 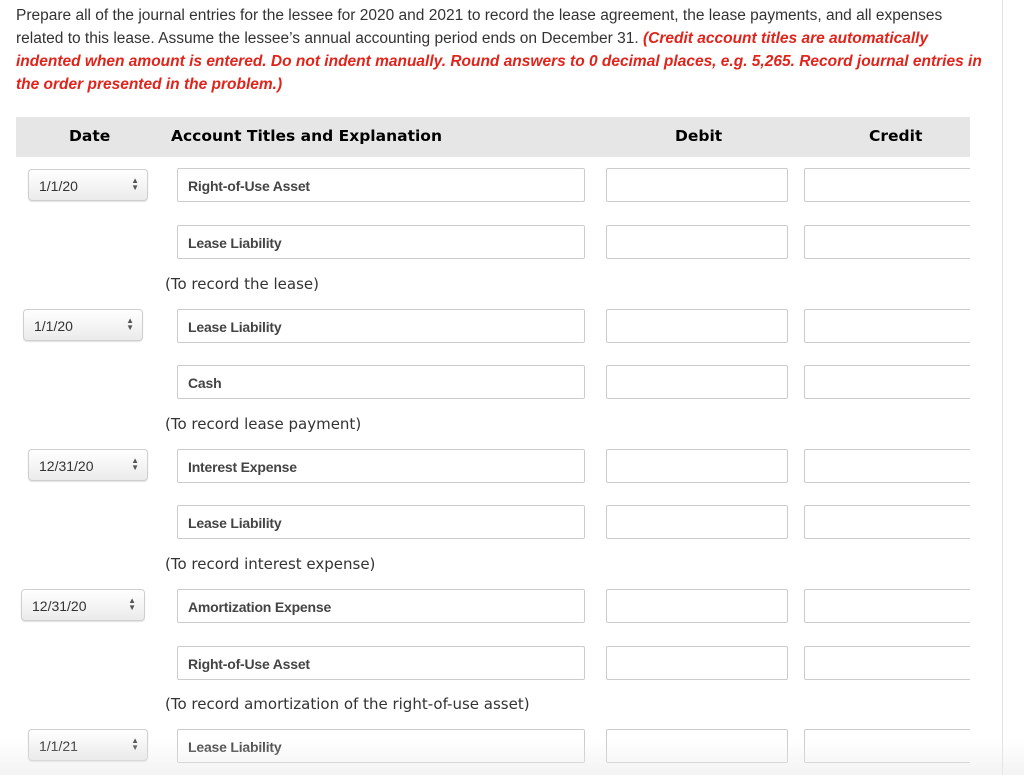 What do you see at coordinates (306, 136) in the screenshot?
I see `header-account: Account Titles and Explanation` at bounding box center [306, 136].